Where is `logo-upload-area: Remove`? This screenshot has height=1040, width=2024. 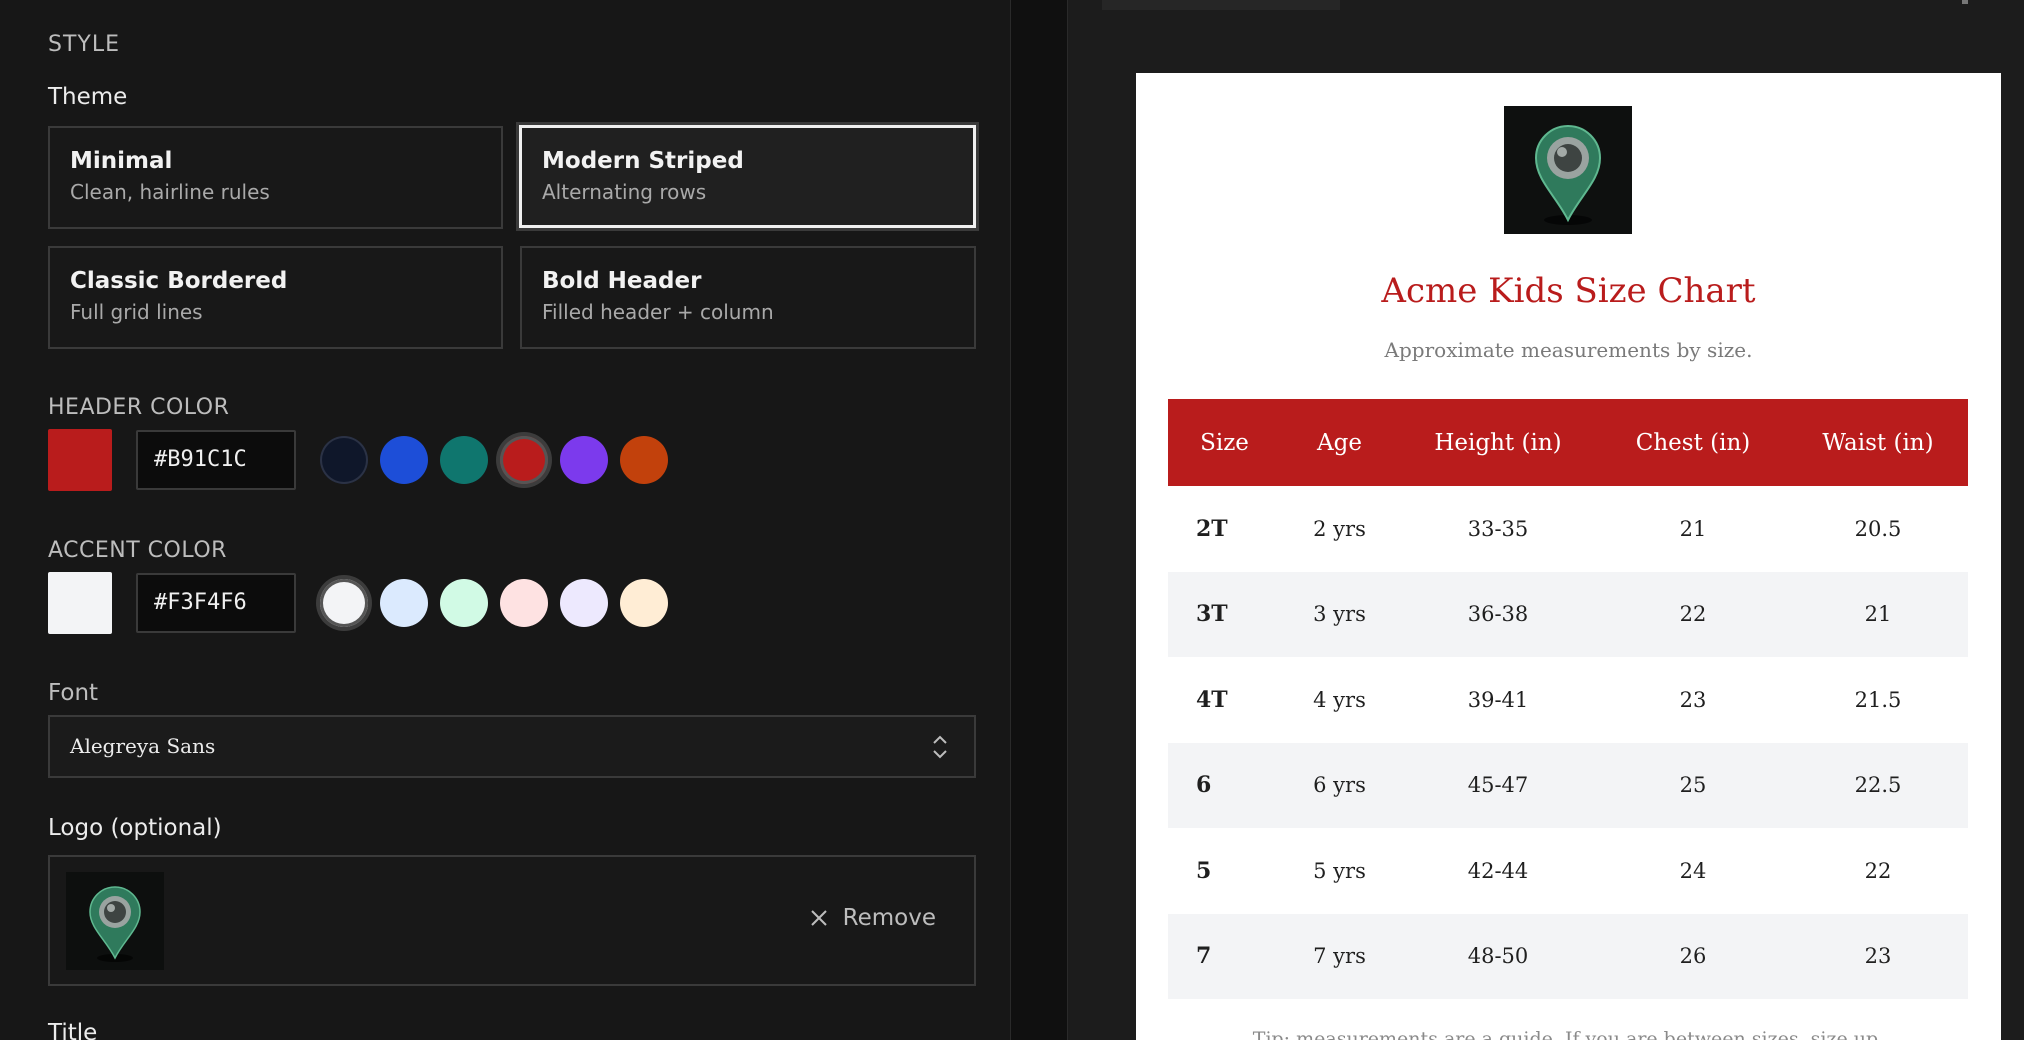
logo-upload-area: Remove is located at coordinates (512, 920).